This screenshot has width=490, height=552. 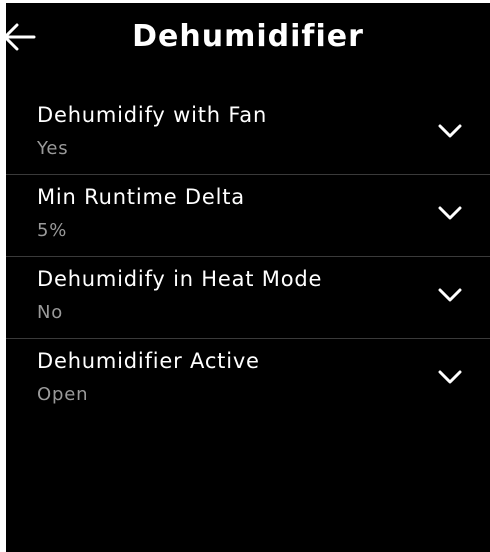 What do you see at coordinates (148, 361) in the screenshot?
I see `setting-label: Dehumidifier Active` at bounding box center [148, 361].